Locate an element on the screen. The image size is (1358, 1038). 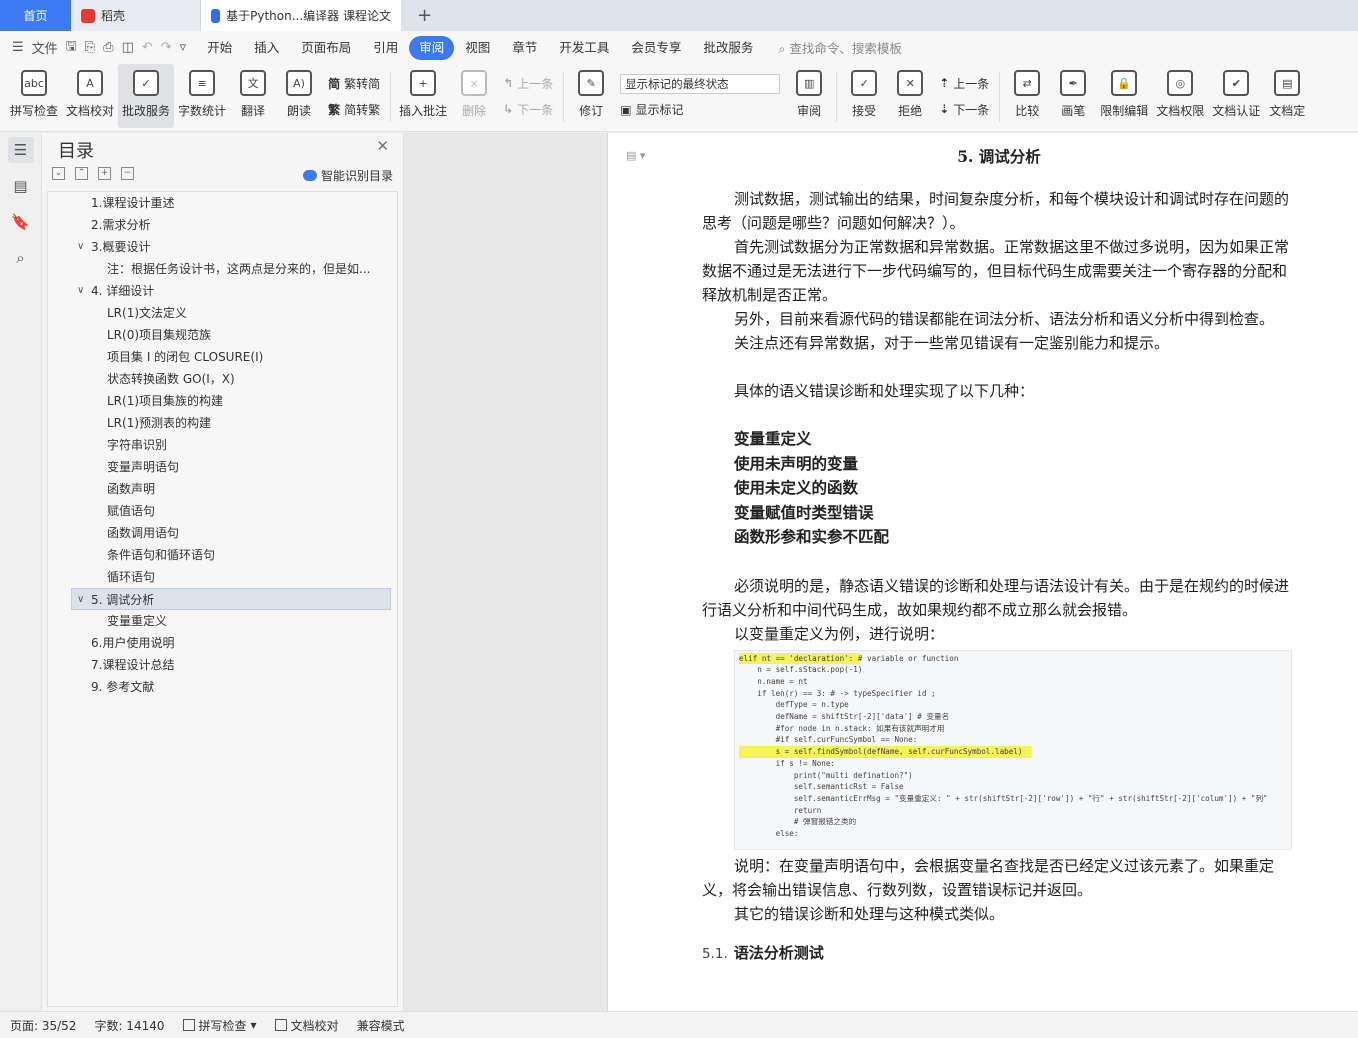
toc-item: LR(1)预测表的构建 is located at coordinates (222, 423).